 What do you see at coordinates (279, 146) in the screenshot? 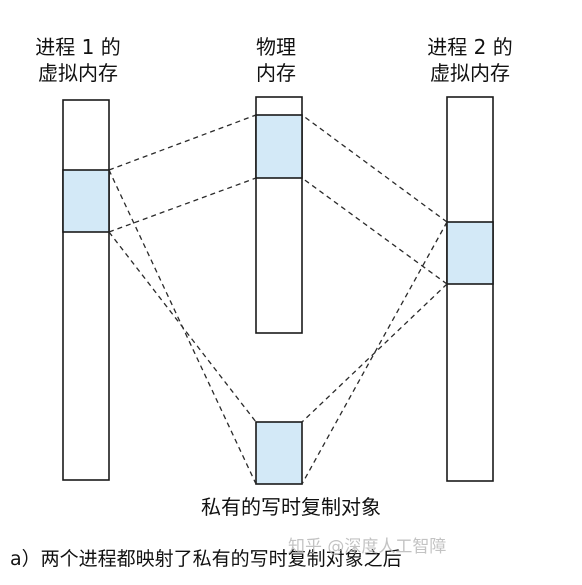
I see `physical-mapped-region` at bounding box center [279, 146].